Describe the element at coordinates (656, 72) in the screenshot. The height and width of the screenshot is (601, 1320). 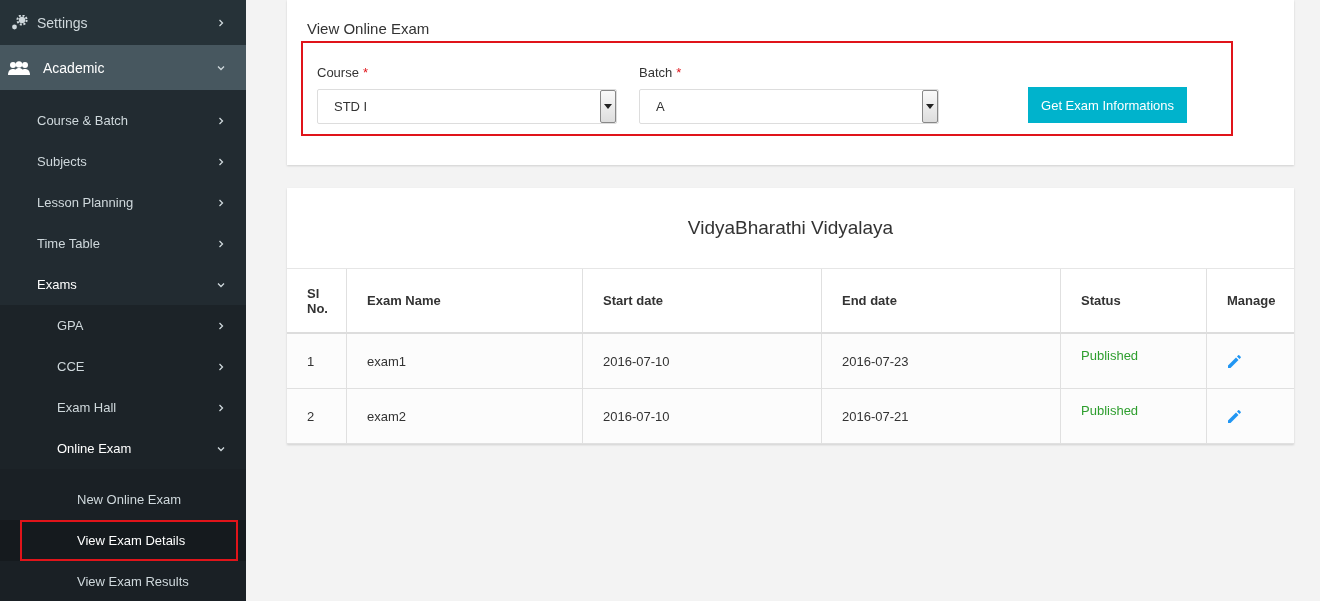
I see `field-label: Batch` at that location.